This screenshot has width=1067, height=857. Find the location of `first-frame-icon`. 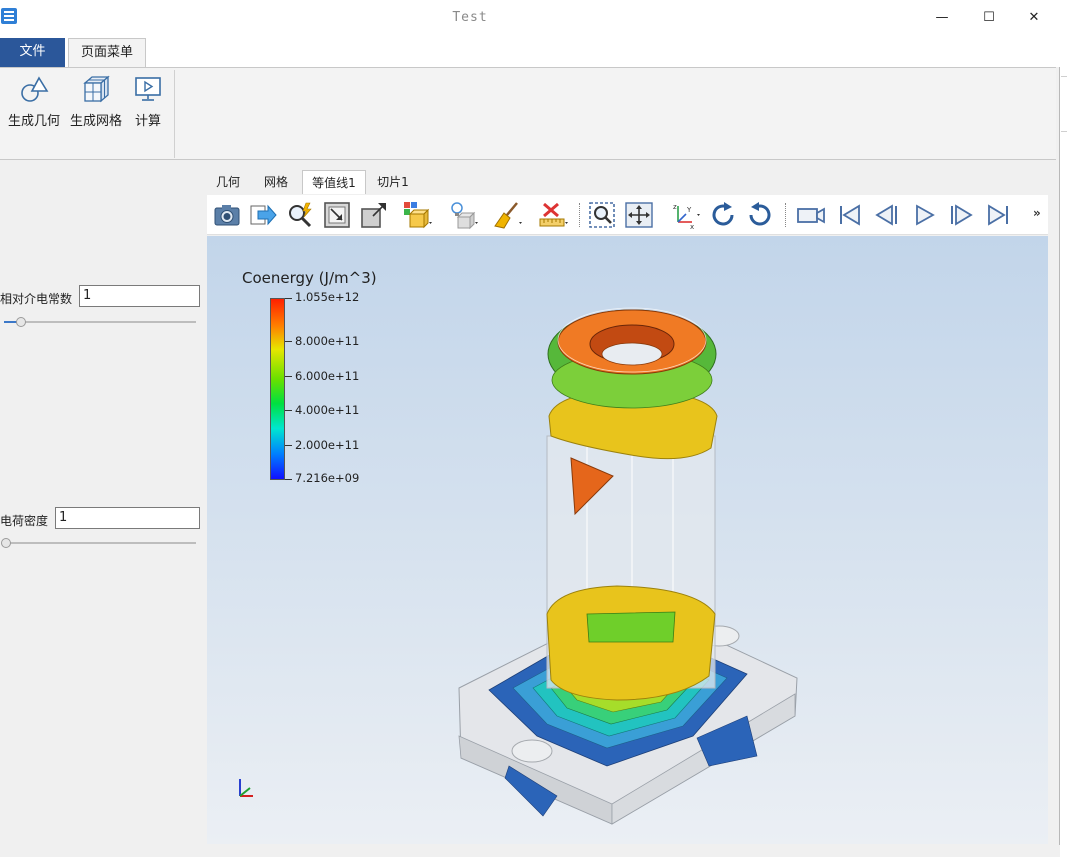

first-frame-icon is located at coordinates (850, 215).